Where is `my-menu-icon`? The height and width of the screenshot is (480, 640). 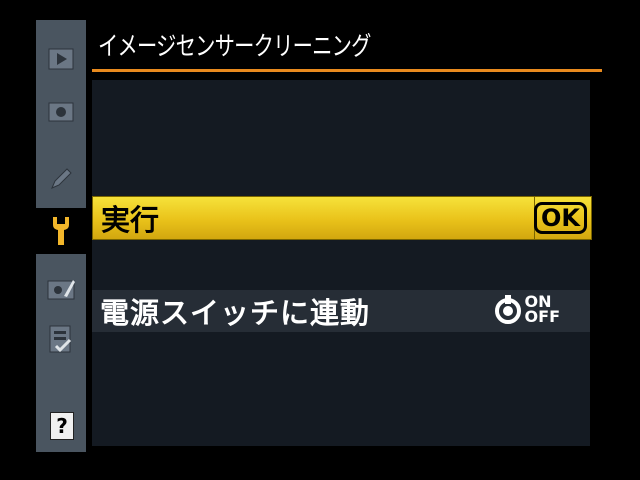 my-menu-icon is located at coordinates (61, 339).